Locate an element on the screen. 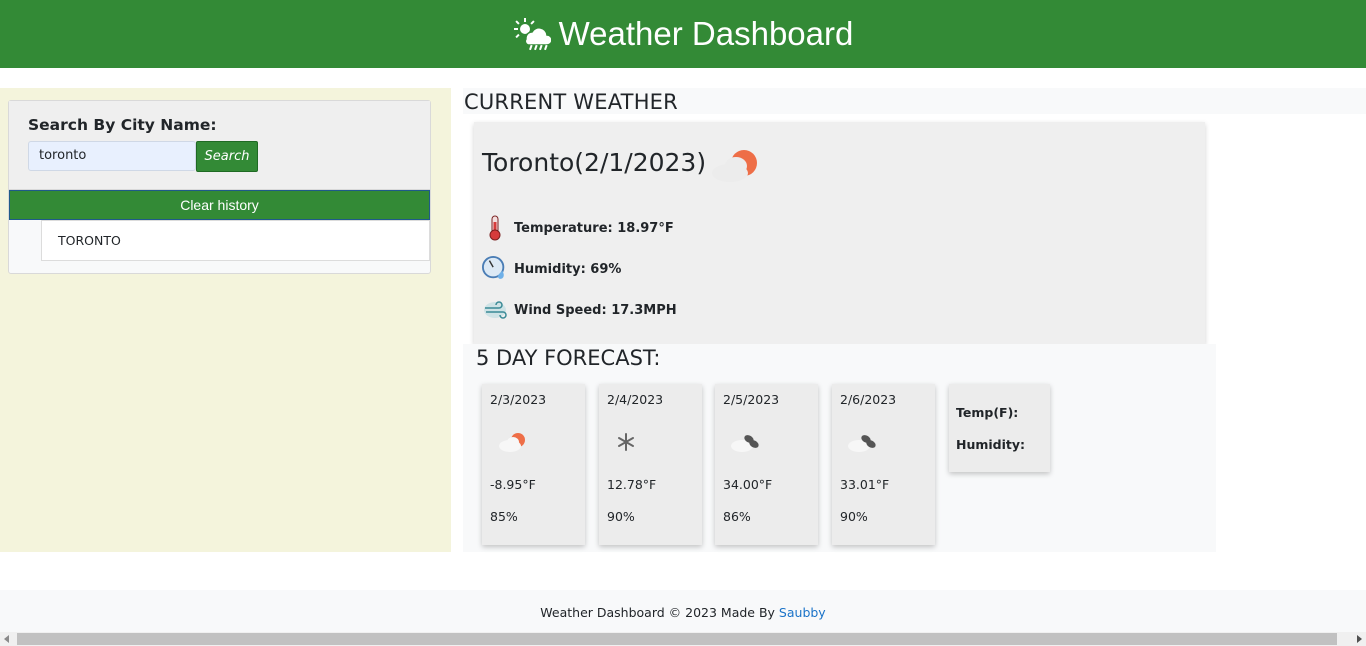  snow-icon is located at coordinates (626, 442).